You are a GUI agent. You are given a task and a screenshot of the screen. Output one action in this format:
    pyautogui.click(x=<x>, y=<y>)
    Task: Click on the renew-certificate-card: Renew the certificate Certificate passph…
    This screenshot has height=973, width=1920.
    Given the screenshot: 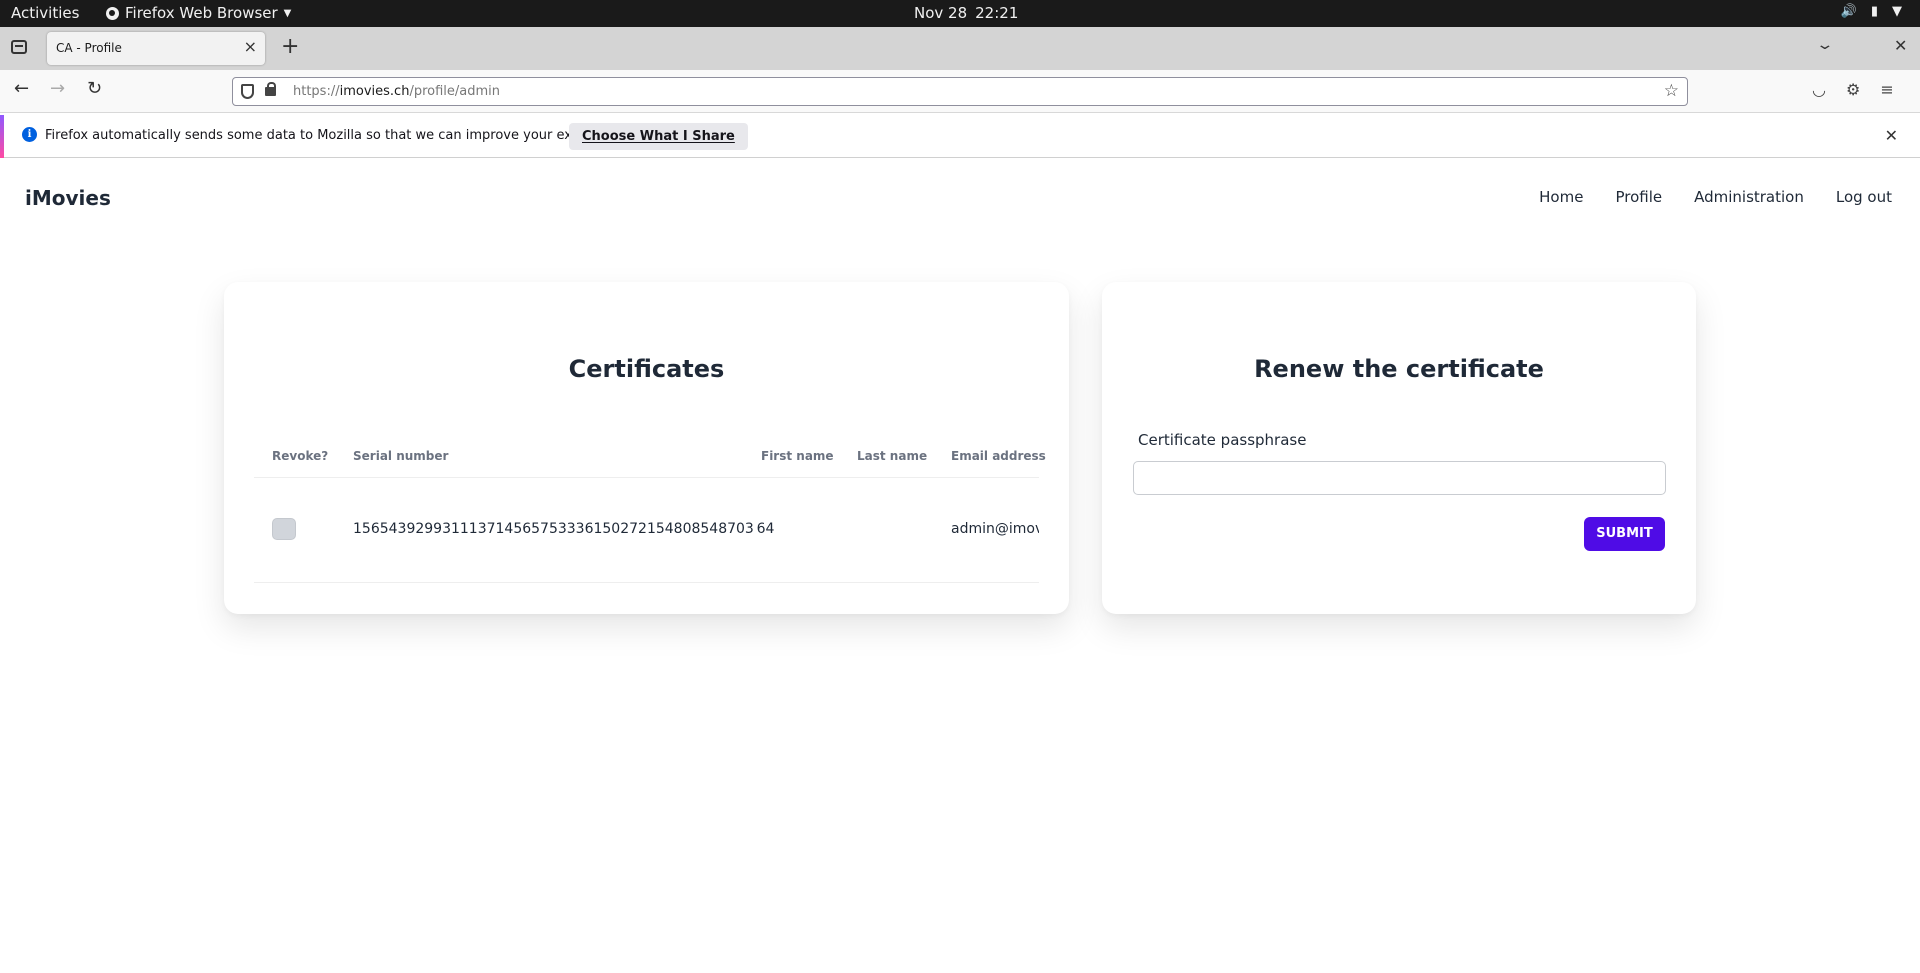 What is the action you would take?
    pyautogui.click(x=1399, y=448)
    